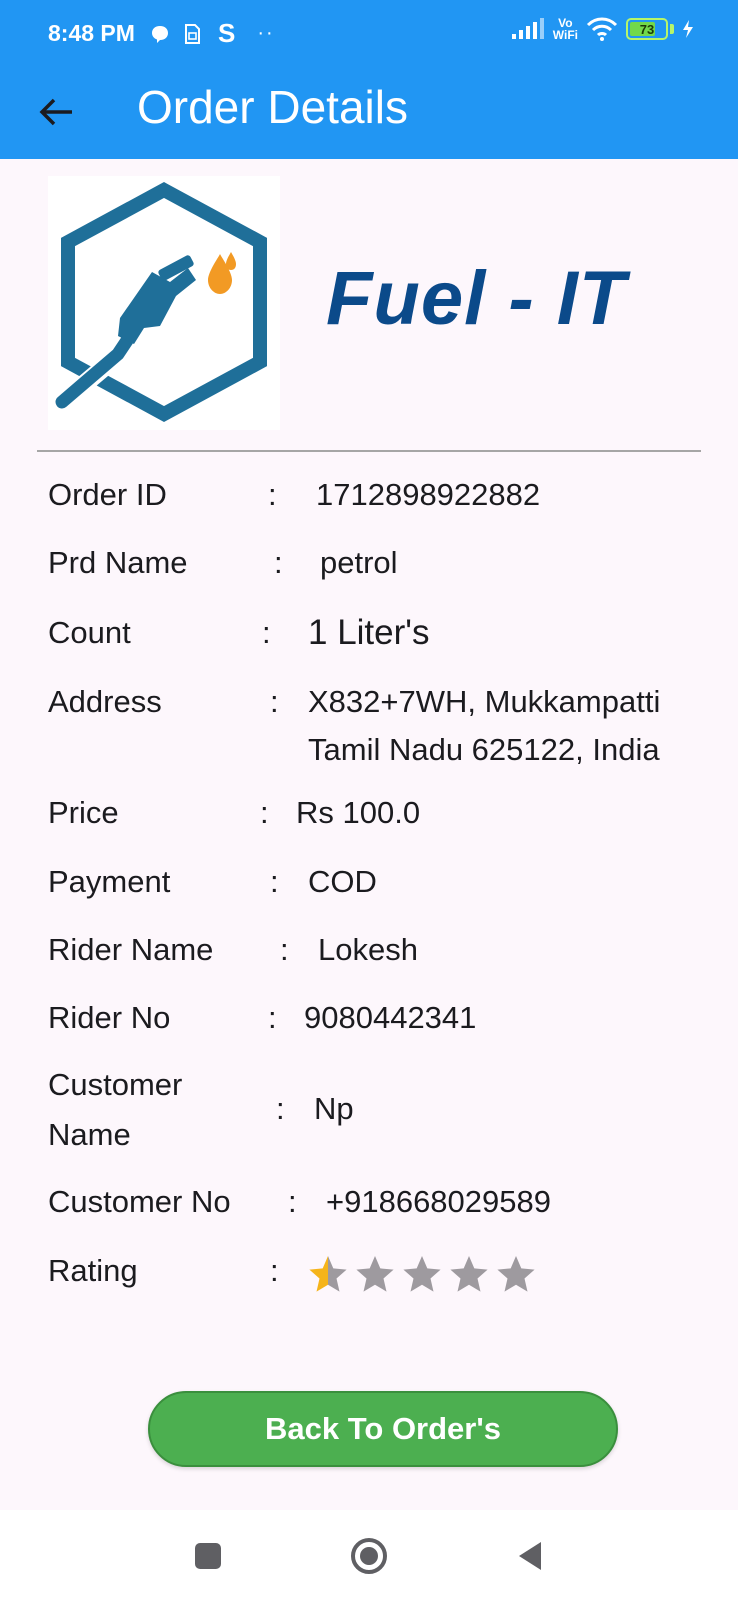 Image resolution: width=738 pixels, height=1600 pixels. What do you see at coordinates (131, 949) in the screenshot?
I see `label-rider-name: Rider Name` at bounding box center [131, 949].